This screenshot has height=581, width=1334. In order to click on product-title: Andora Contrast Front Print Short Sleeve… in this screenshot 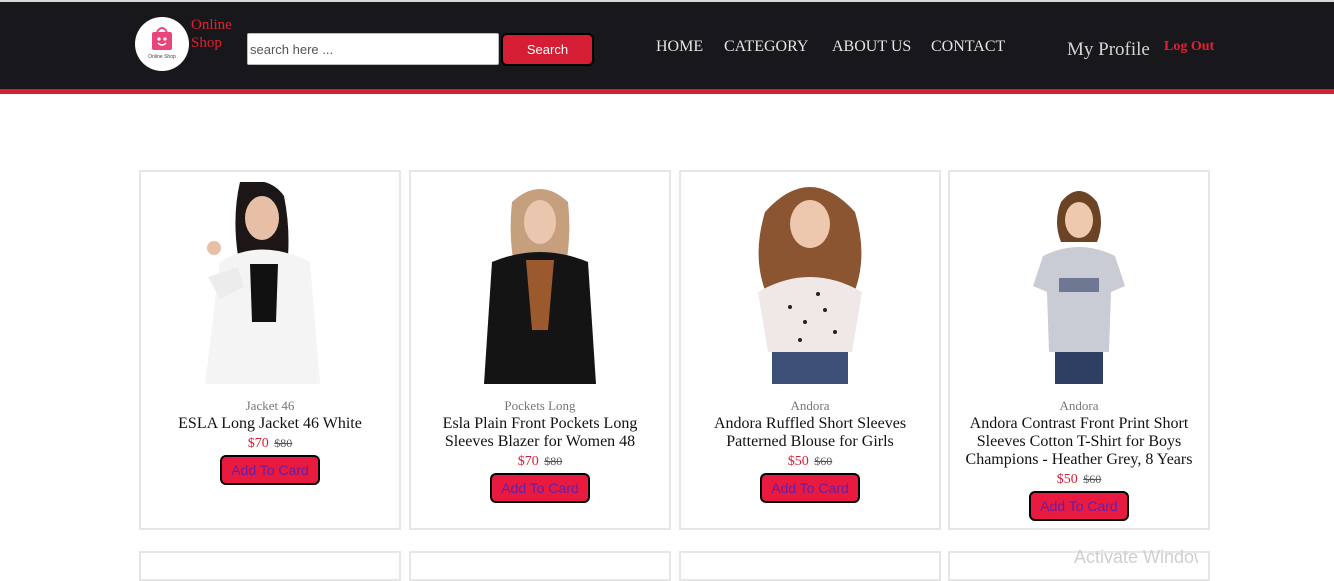, I will do `click(1079, 442)`.